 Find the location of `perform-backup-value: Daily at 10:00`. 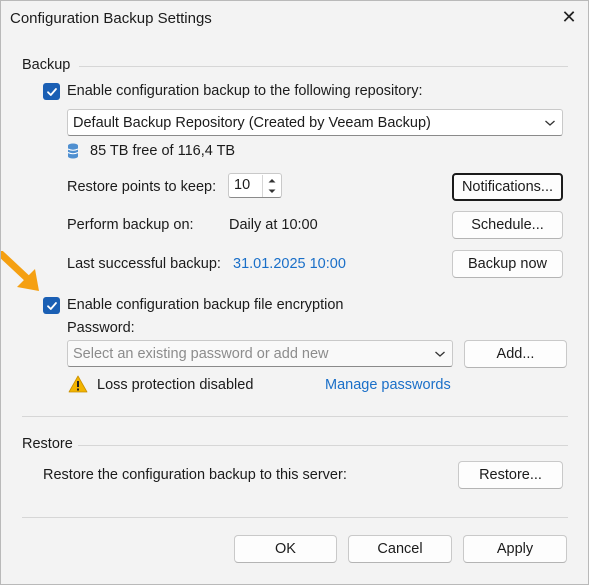

perform-backup-value: Daily at 10:00 is located at coordinates (273, 225).